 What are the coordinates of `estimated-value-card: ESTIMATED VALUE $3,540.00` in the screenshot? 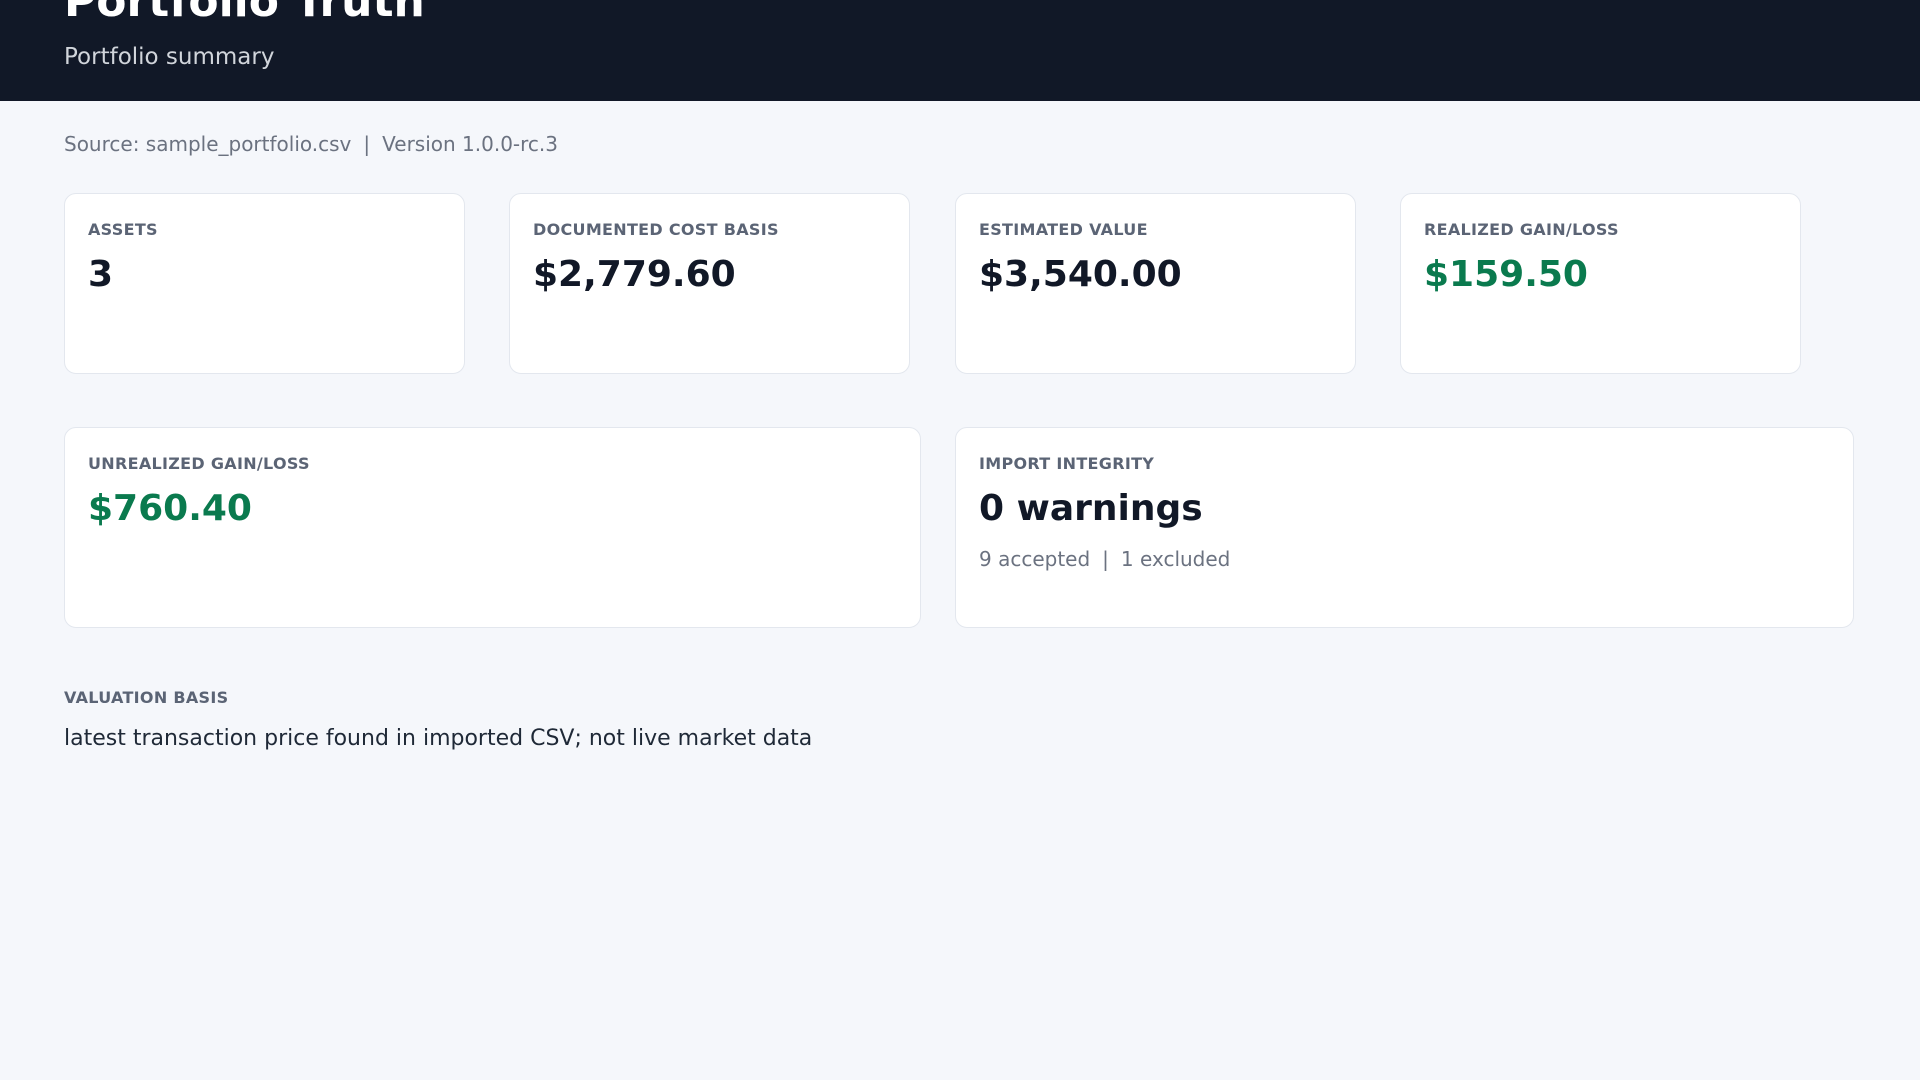 It's located at (1155, 283).